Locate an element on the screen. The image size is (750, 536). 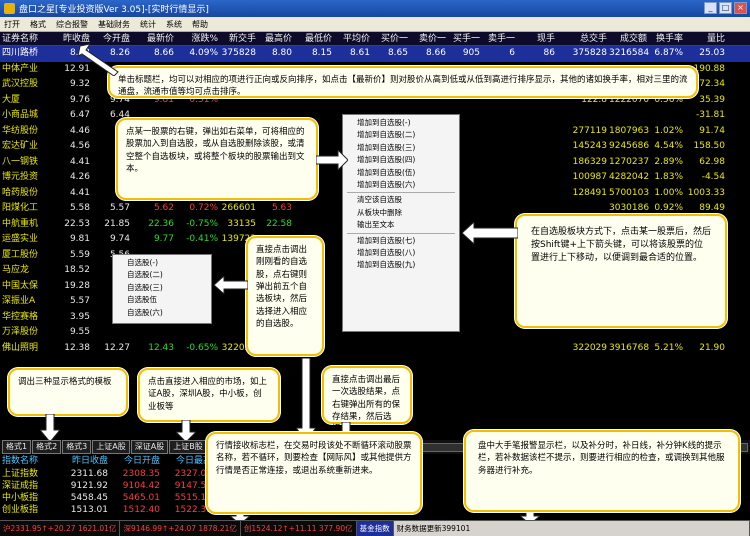
context-menu-item: 增加到自选股(二) is located at coordinates (401, 135).